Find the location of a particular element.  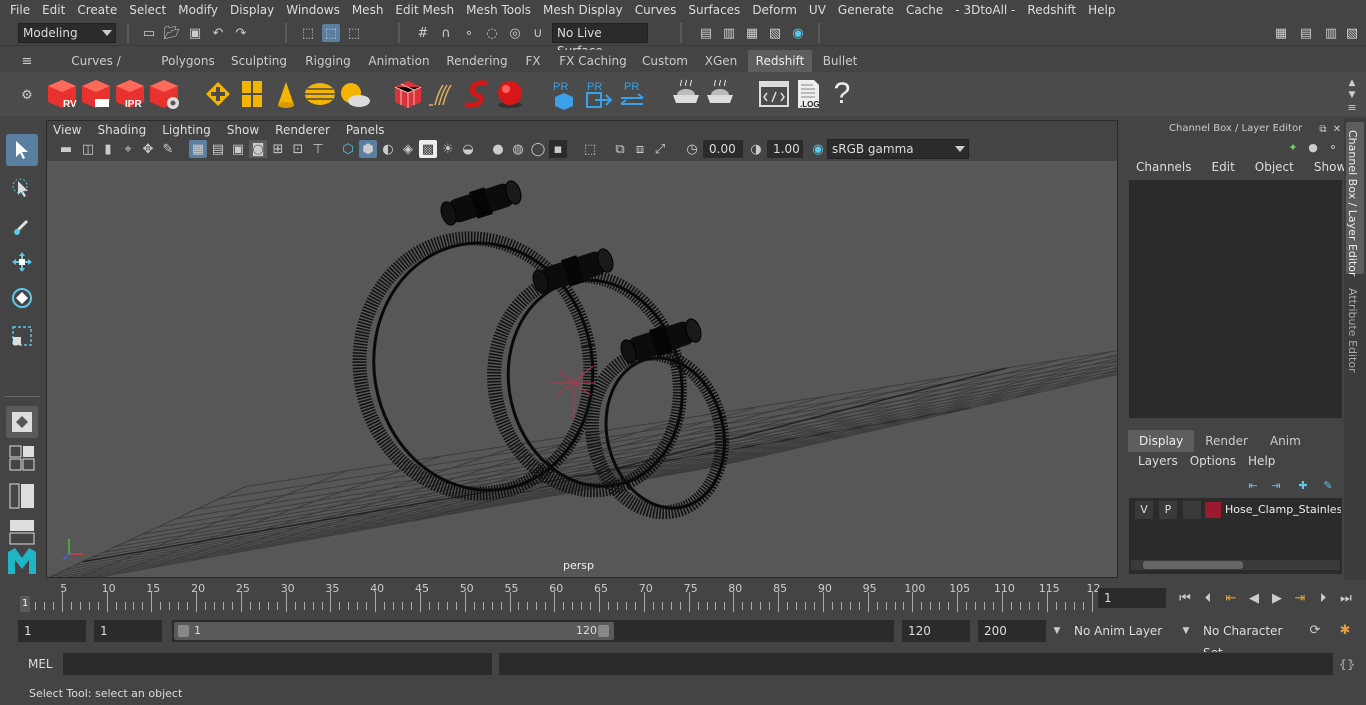

attribute-icon: ✦ is located at coordinates (1293, 147).